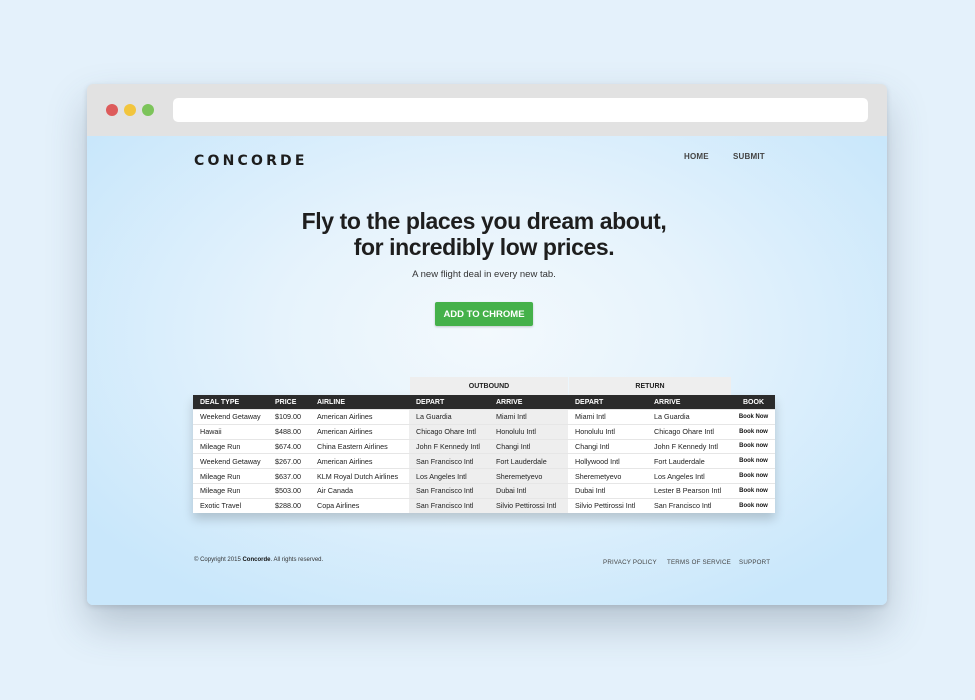 The height and width of the screenshot is (700, 975). Describe the element at coordinates (230, 431) in the screenshot. I see `cell-deal-type: Hawaii` at that location.